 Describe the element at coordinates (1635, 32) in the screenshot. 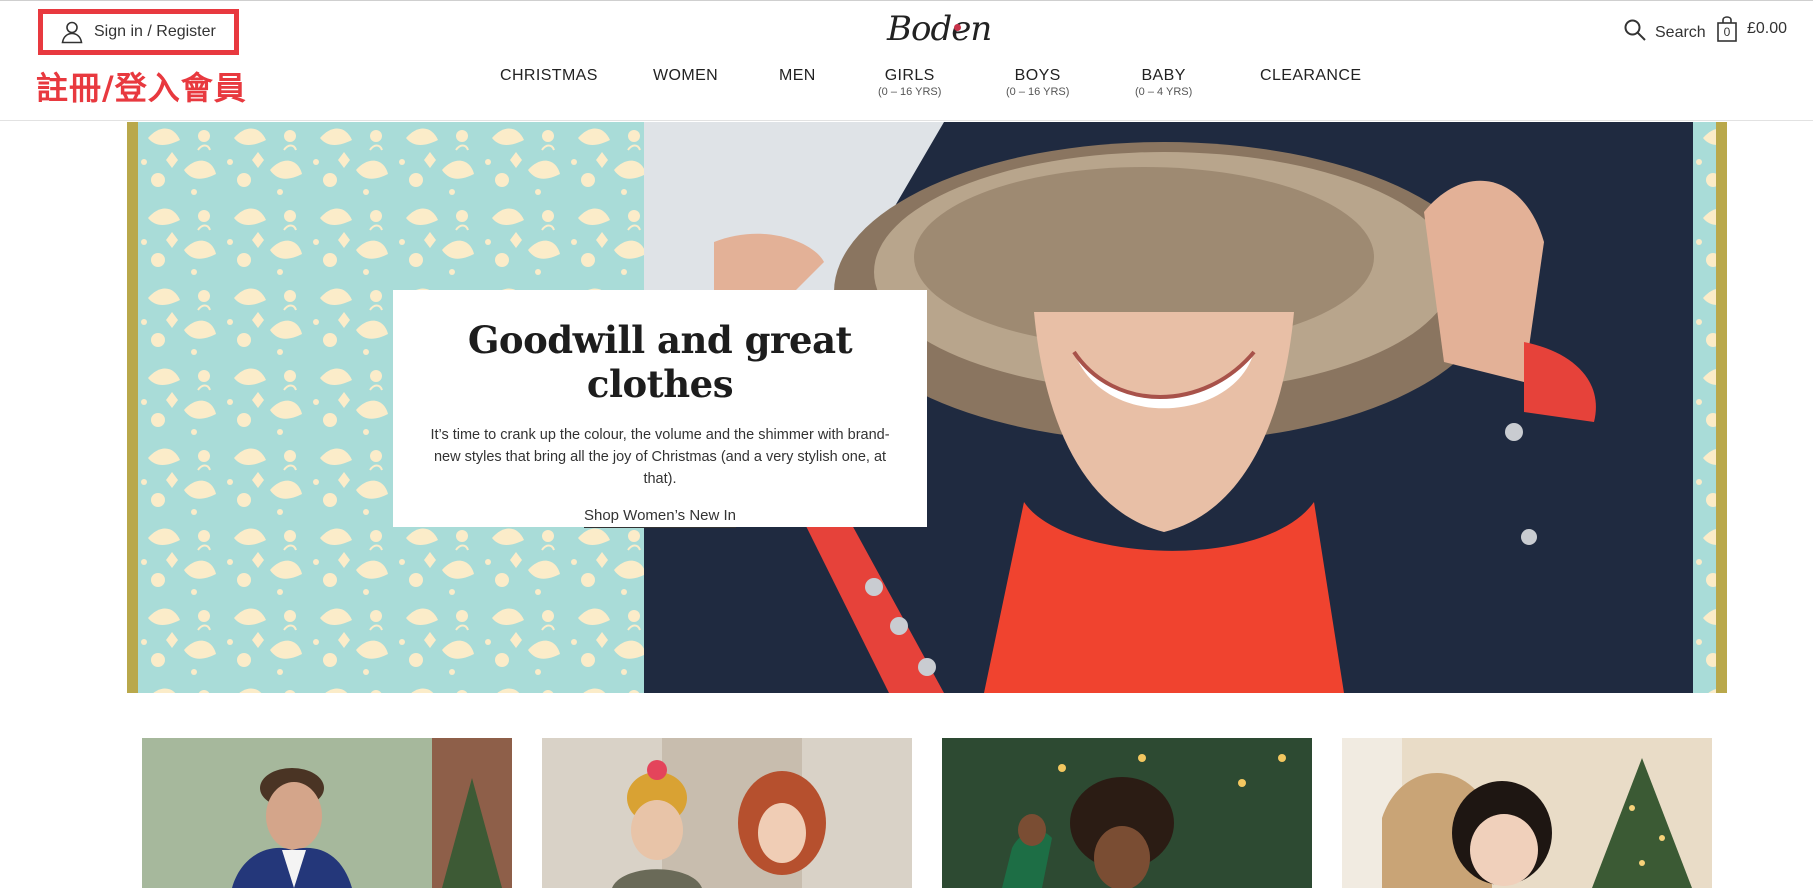

I see `search-icon` at that location.